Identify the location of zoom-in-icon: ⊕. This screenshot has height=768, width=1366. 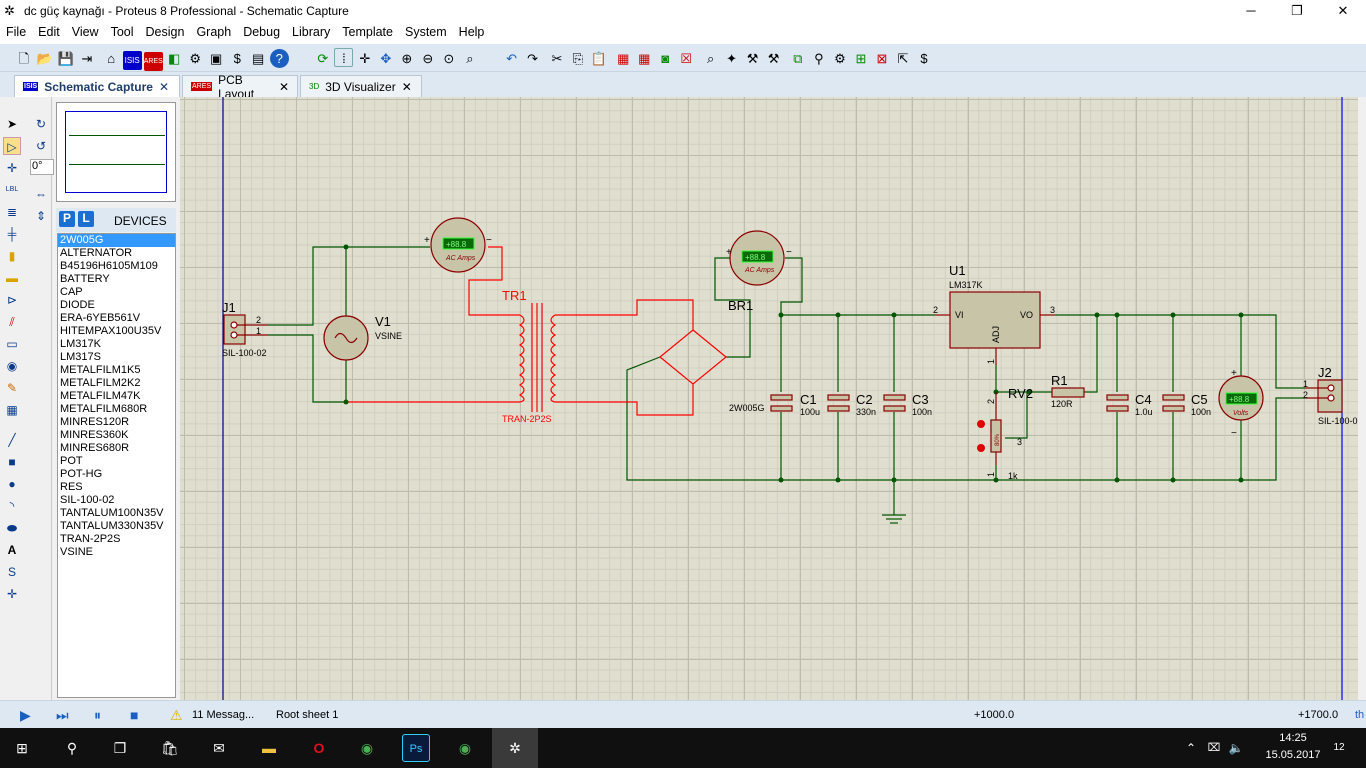
(406, 58).